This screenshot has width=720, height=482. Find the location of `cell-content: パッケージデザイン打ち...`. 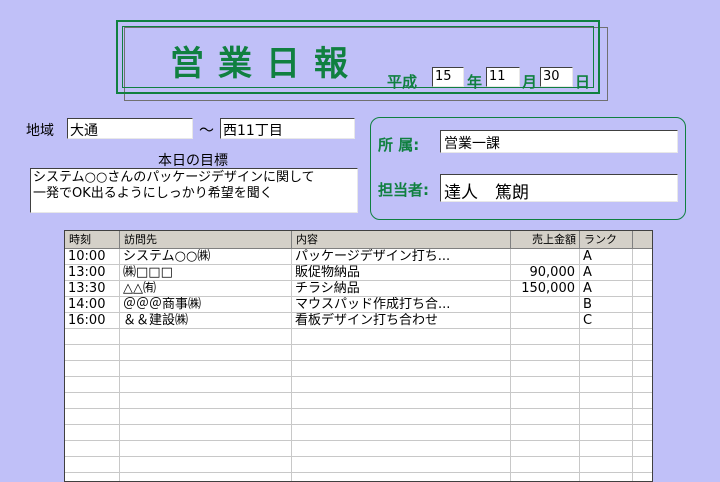

cell-content: パッケージデザイン打ち... is located at coordinates (401, 256).